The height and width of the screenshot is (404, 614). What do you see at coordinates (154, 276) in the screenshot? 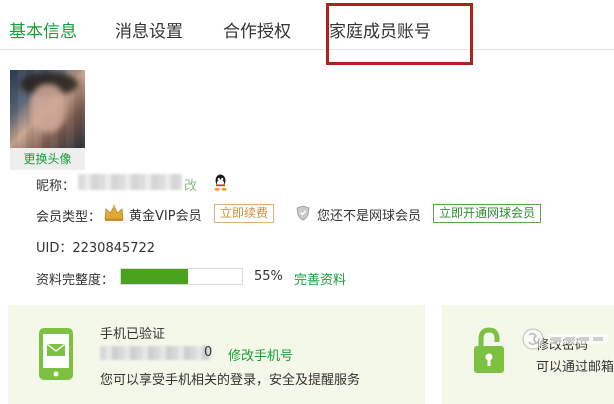
I see `completeness-progress-fill` at bounding box center [154, 276].